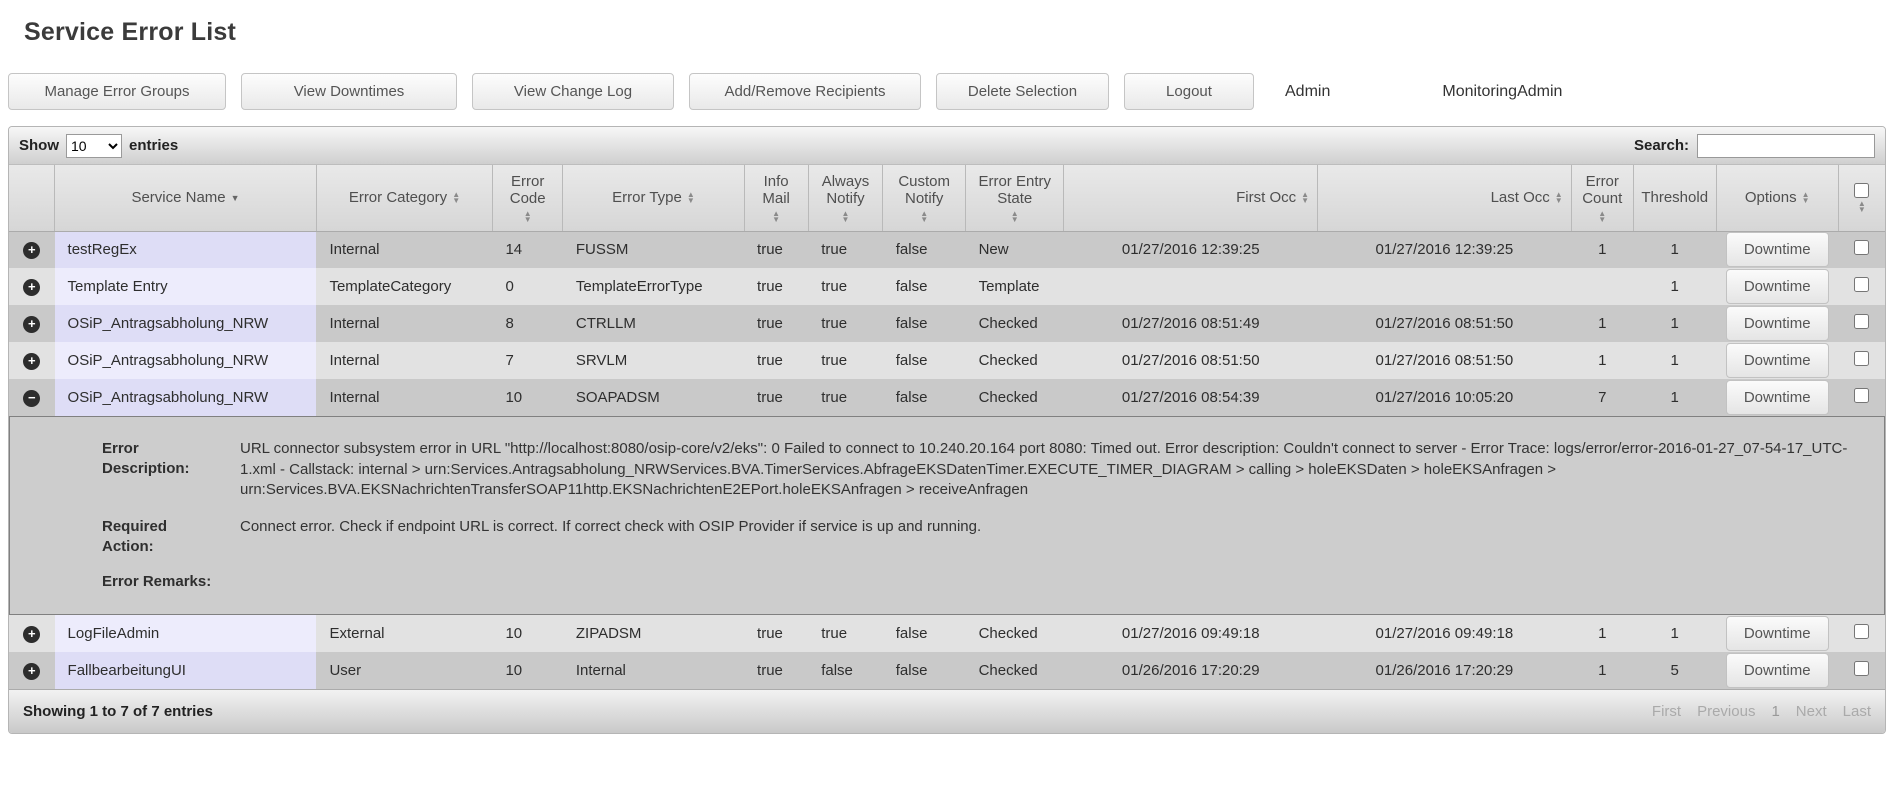 The image size is (1894, 791). I want to click on toolbar-button-view-change-log: View Change Log, so click(573, 91).